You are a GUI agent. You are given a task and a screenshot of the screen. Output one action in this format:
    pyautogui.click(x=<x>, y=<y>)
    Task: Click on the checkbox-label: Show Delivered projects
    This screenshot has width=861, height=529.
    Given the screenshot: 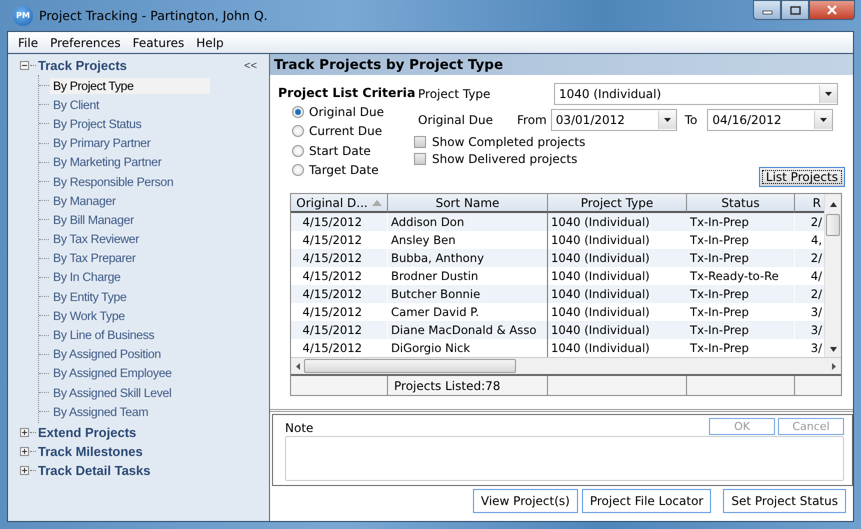 What is the action you would take?
    pyautogui.click(x=505, y=159)
    